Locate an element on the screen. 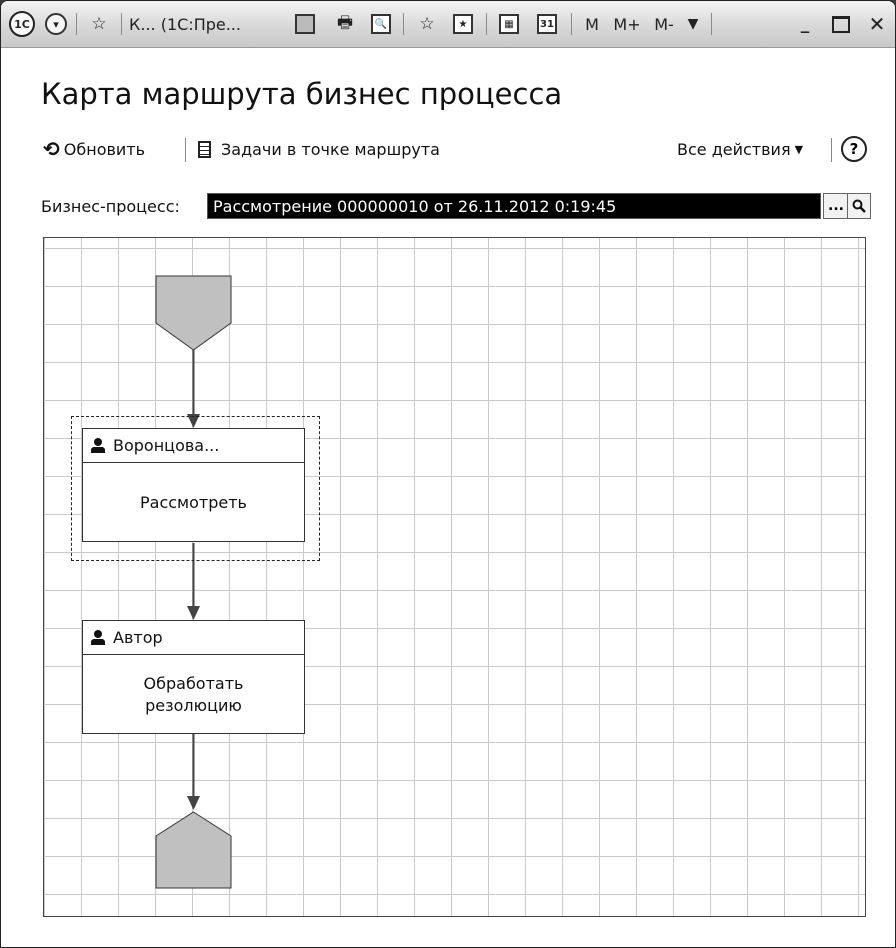  save-button is located at coordinates (305, 24).